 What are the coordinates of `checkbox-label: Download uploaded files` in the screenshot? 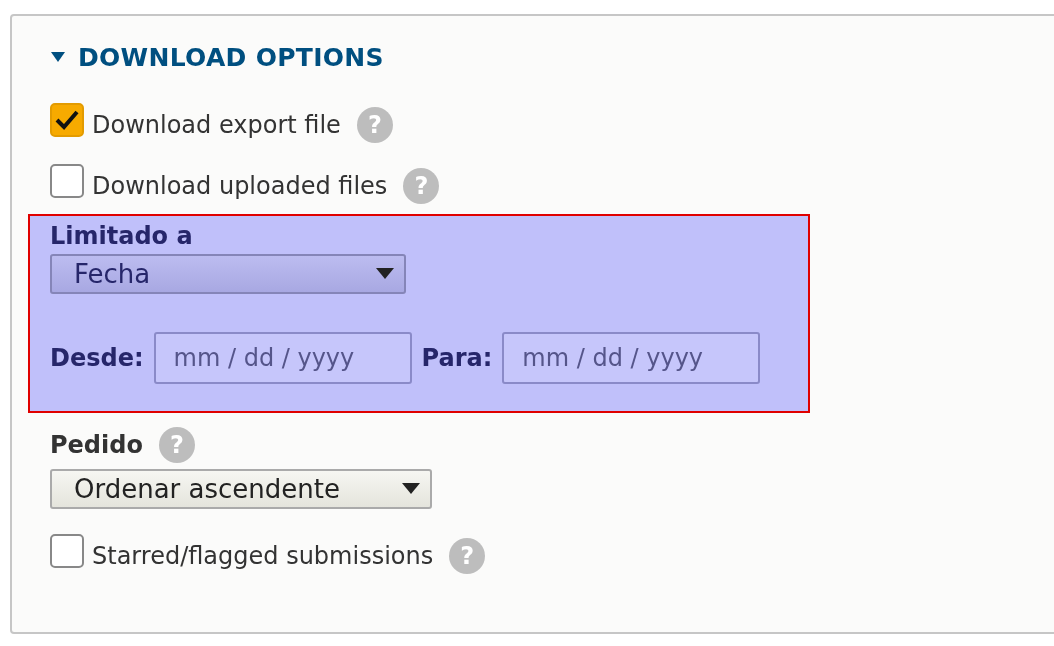 It's located at (240, 185).